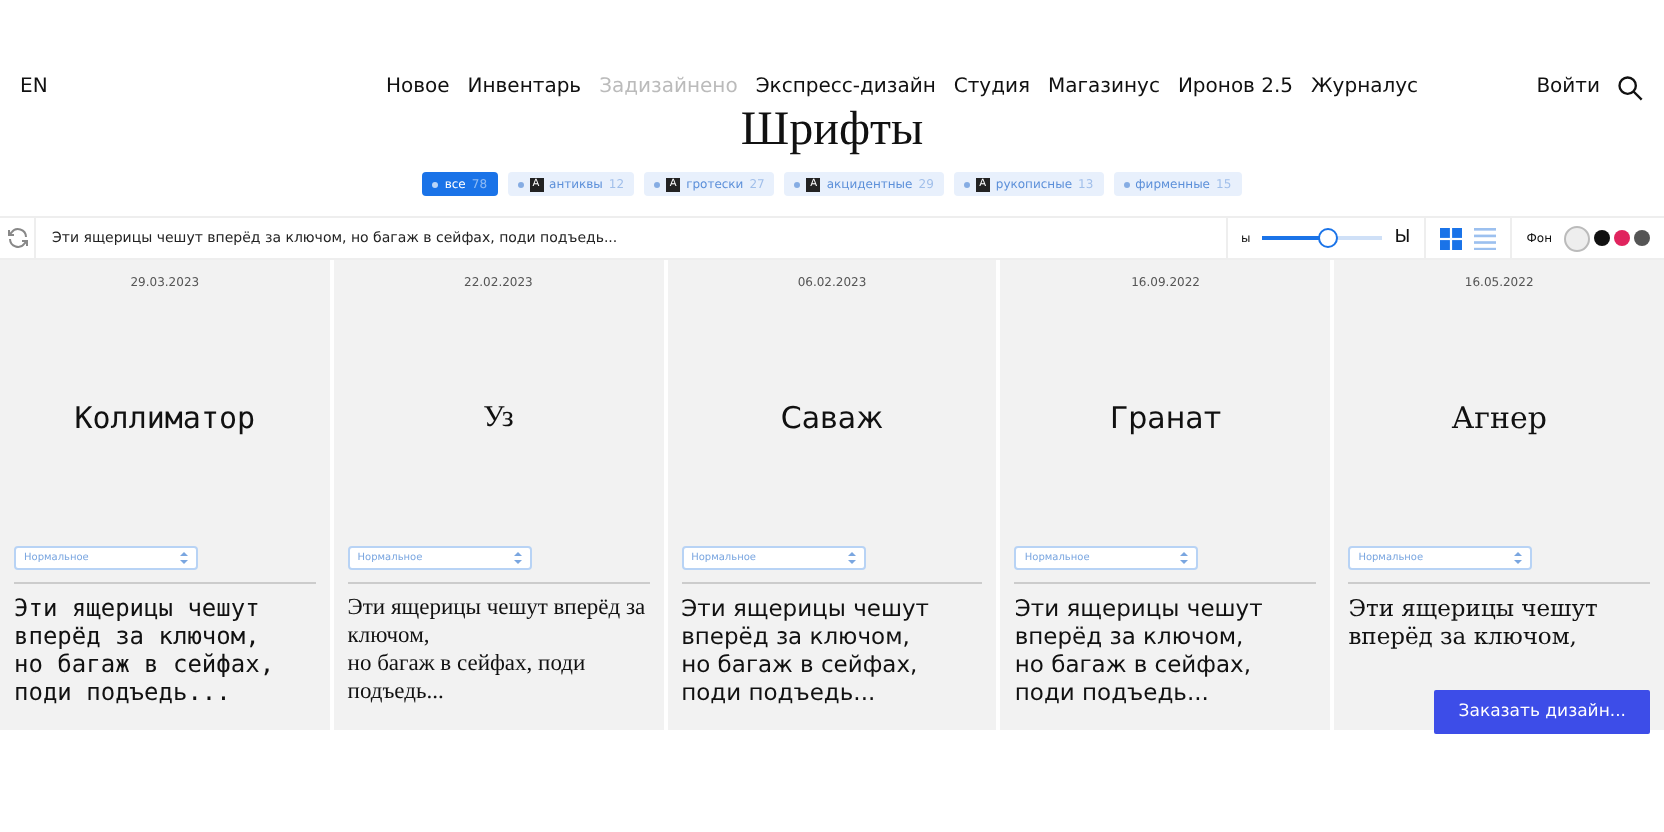  Describe the element at coordinates (832, 130) in the screenshot. I see `page-title: Шрифты` at that location.